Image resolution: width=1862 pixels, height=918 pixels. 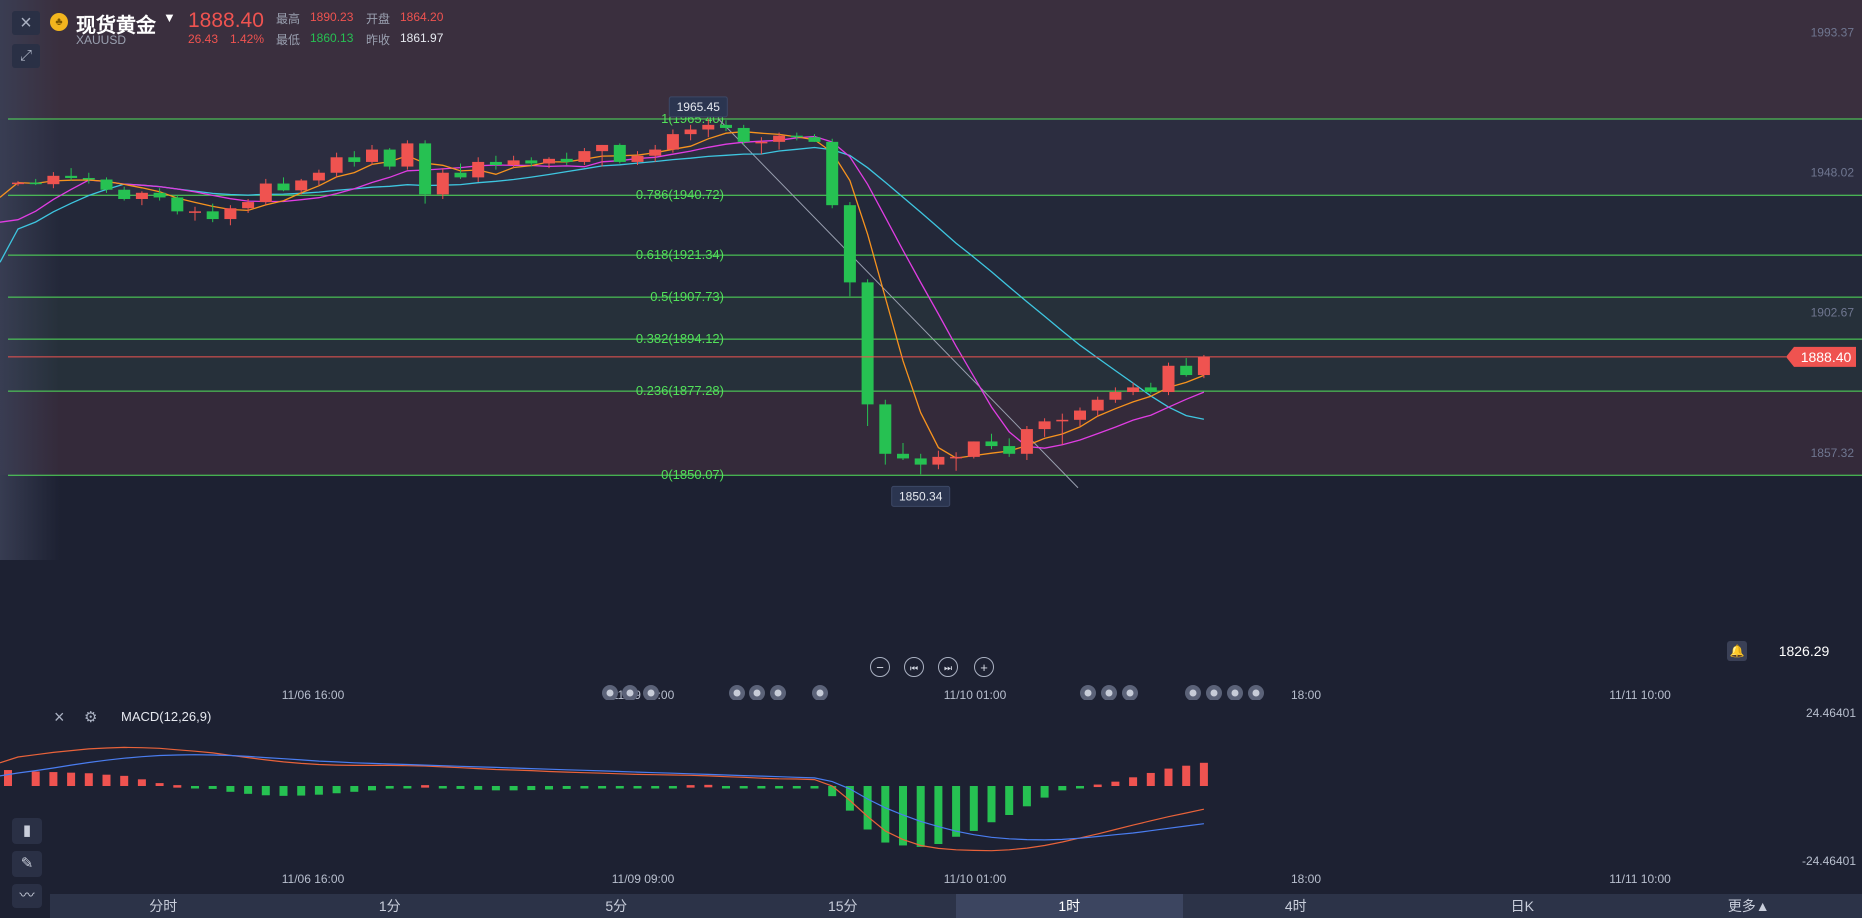 What do you see at coordinates (680, 194) in the screenshot?
I see `fib-label: 0.786(1940.72)` at bounding box center [680, 194].